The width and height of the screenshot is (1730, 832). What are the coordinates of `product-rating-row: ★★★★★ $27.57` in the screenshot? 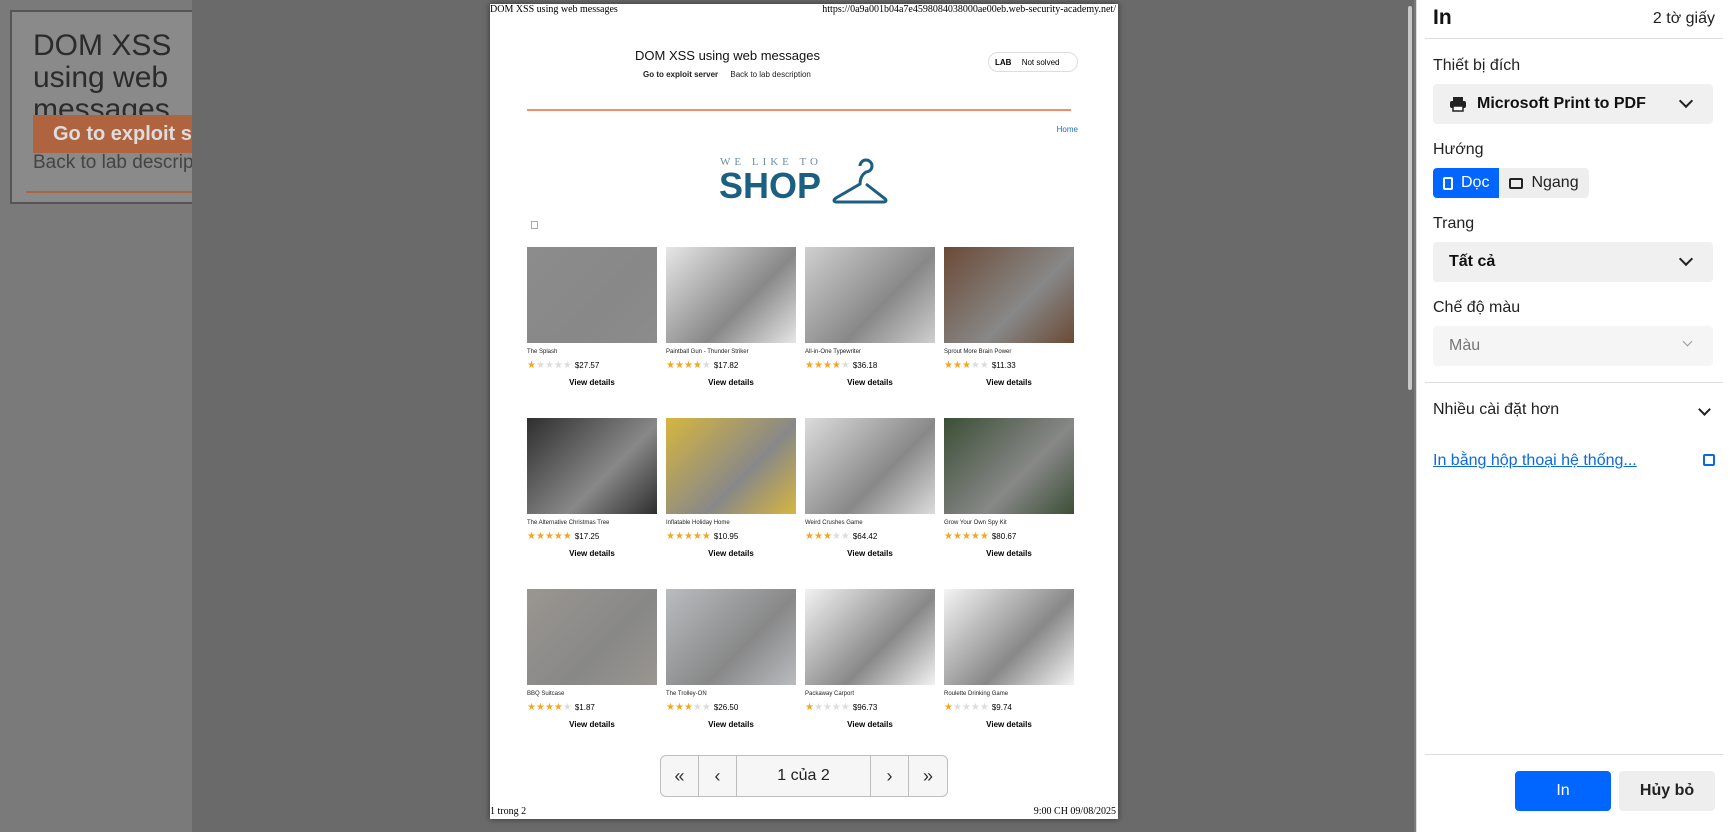 It's located at (592, 365).